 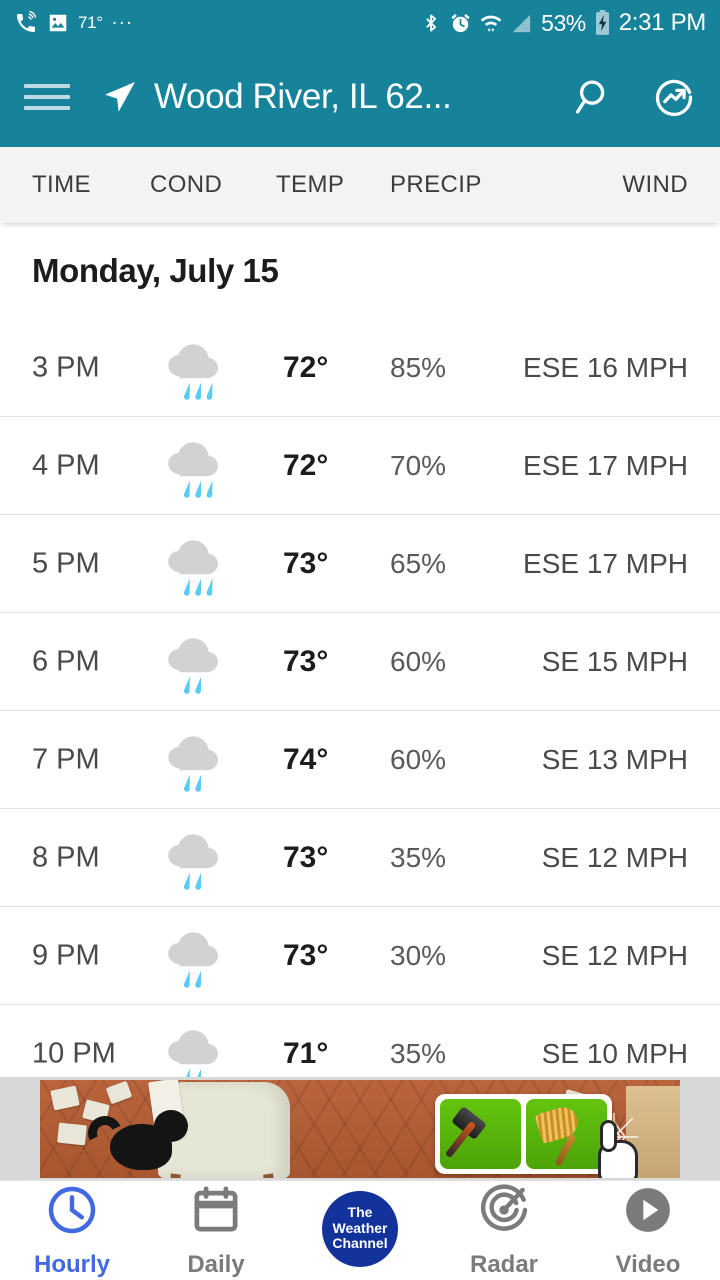 What do you see at coordinates (593, 97) in the screenshot?
I see `search-icon` at bounding box center [593, 97].